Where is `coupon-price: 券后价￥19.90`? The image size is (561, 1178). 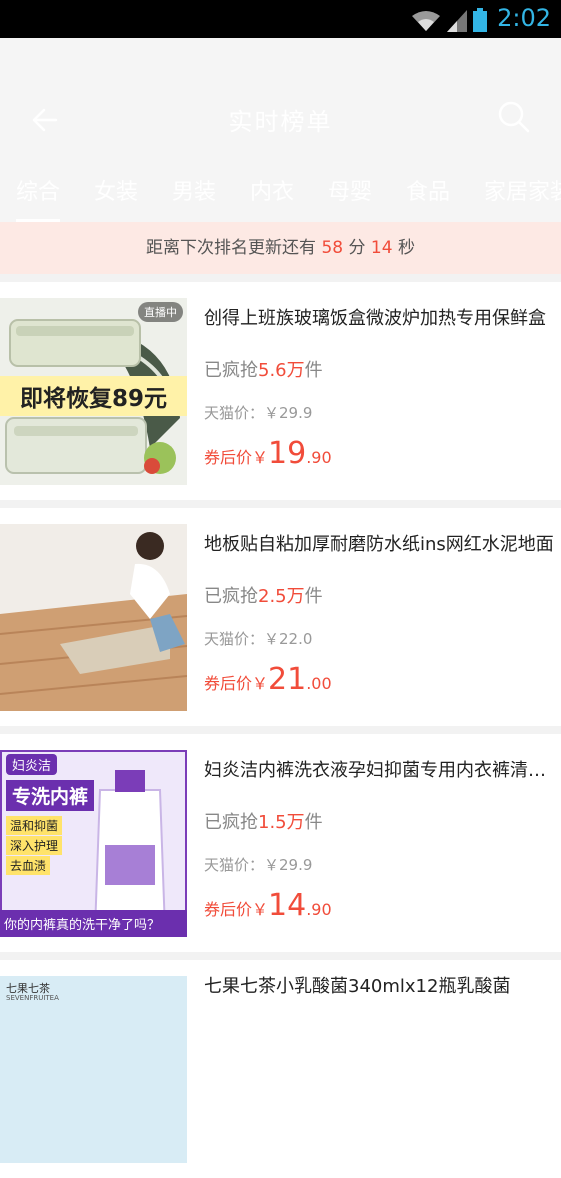 coupon-price: 券后价￥19.90 is located at coordinates (268, 453).